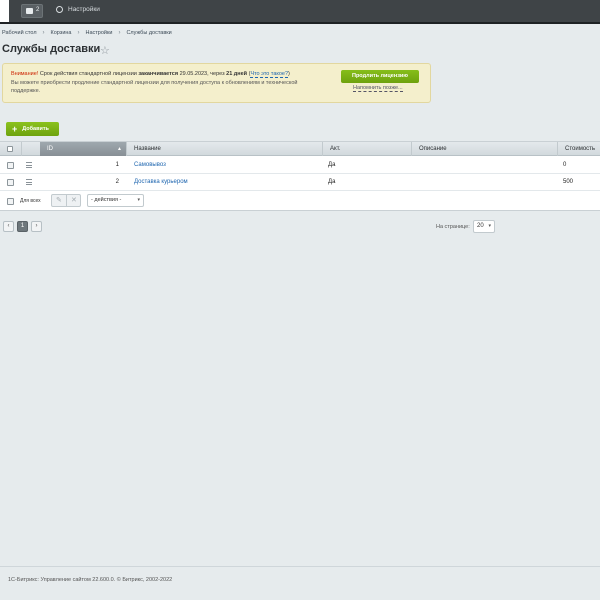  What do you see at coordinates (98, 33) in the screenshot?
I see `breadcrumb-item-settings: Настройки` at bounding box center [98, 33].